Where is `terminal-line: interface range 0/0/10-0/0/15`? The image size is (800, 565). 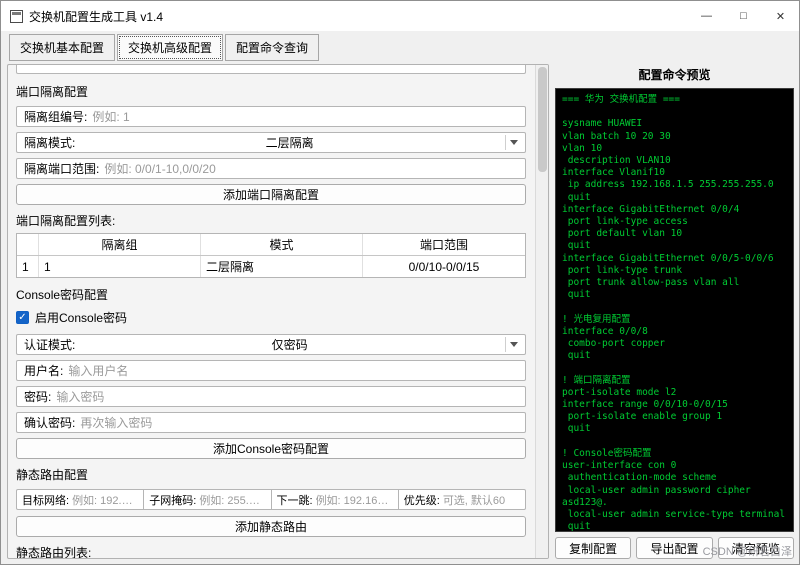
terminal-line: interface range 0/0/10-0/0/15 is located at coordinates (645, 405).